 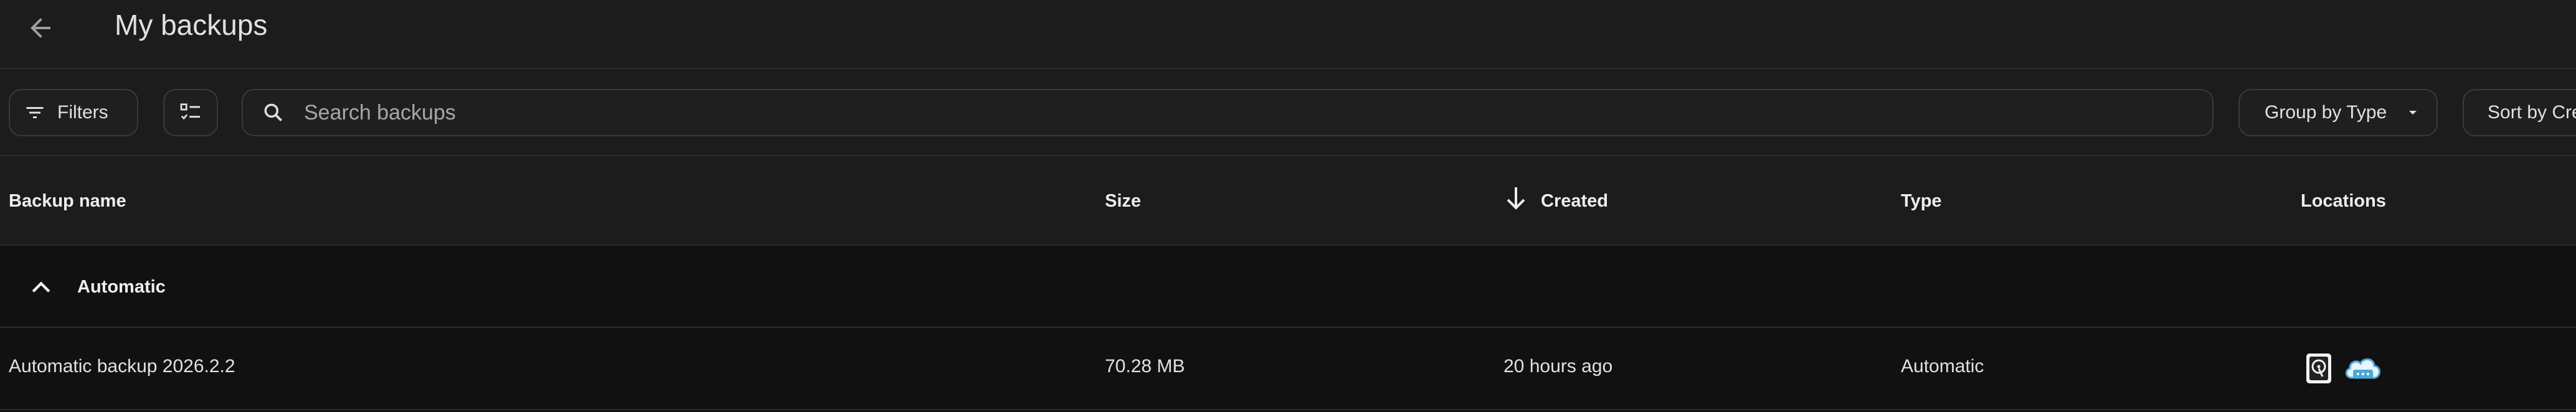 I want to click on checklist-select-icon, so click(x=190, y=112).